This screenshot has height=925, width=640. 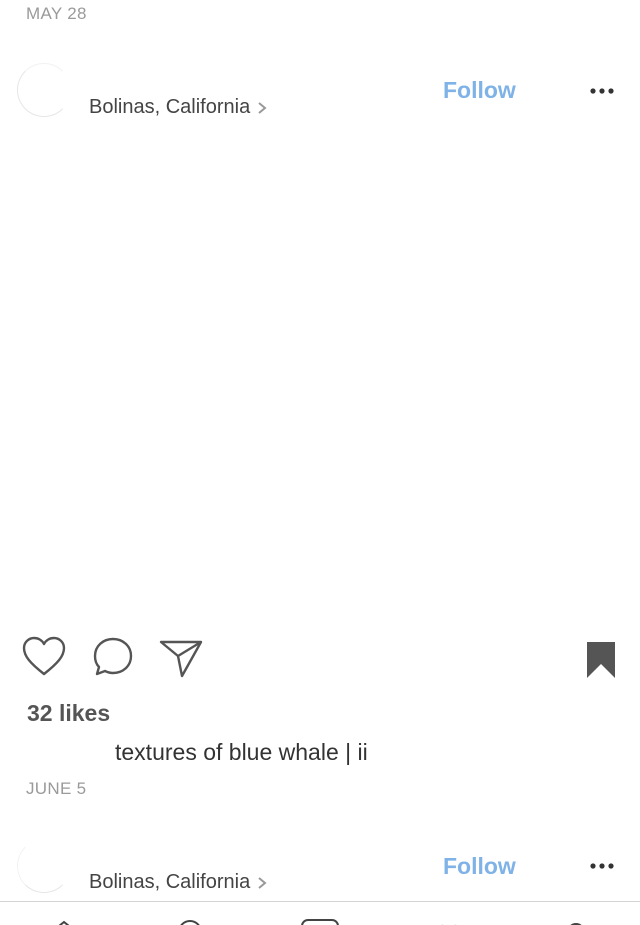 I want to click on search-icon, so click(x=190, y=921).